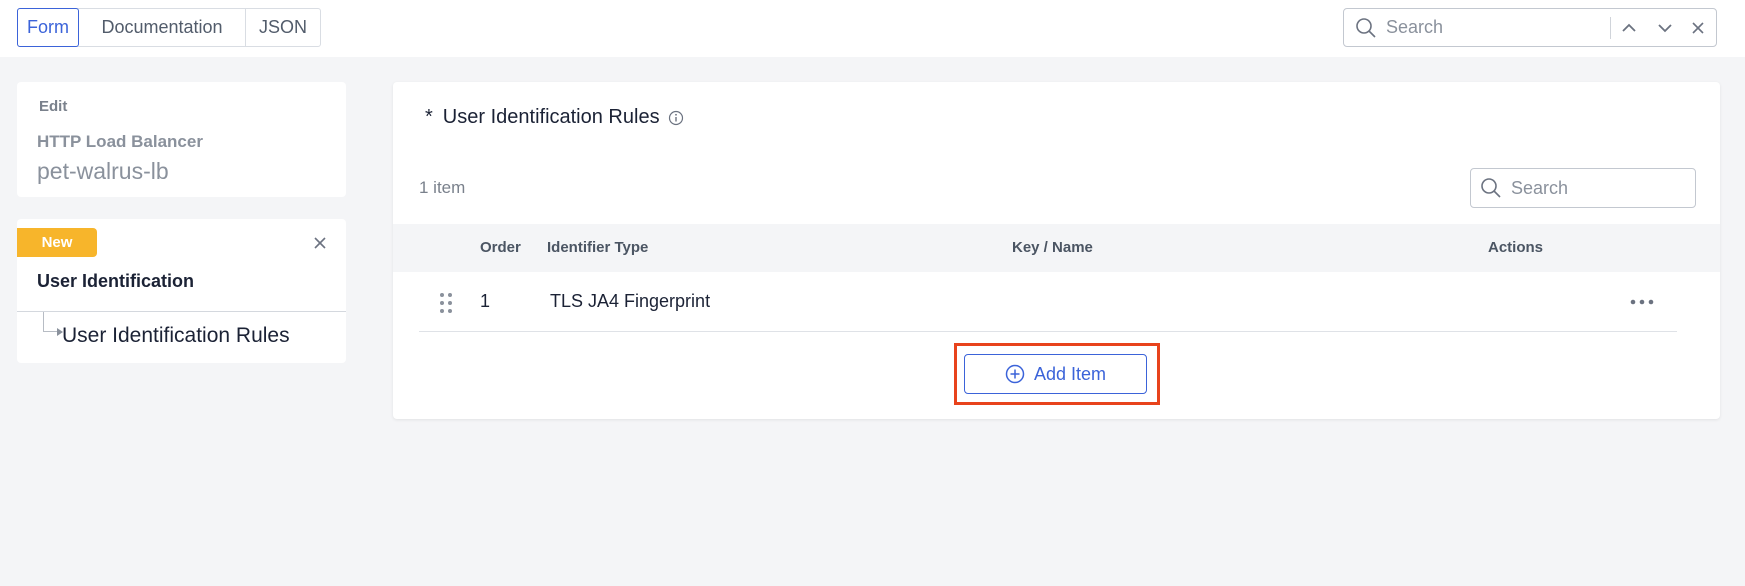 The width and height of the screenshot is (1745, 586). What do you see at coordinates (53, 106) in the screenshot?
I see `edit-label: Edit` at bounding box center [53, 106].